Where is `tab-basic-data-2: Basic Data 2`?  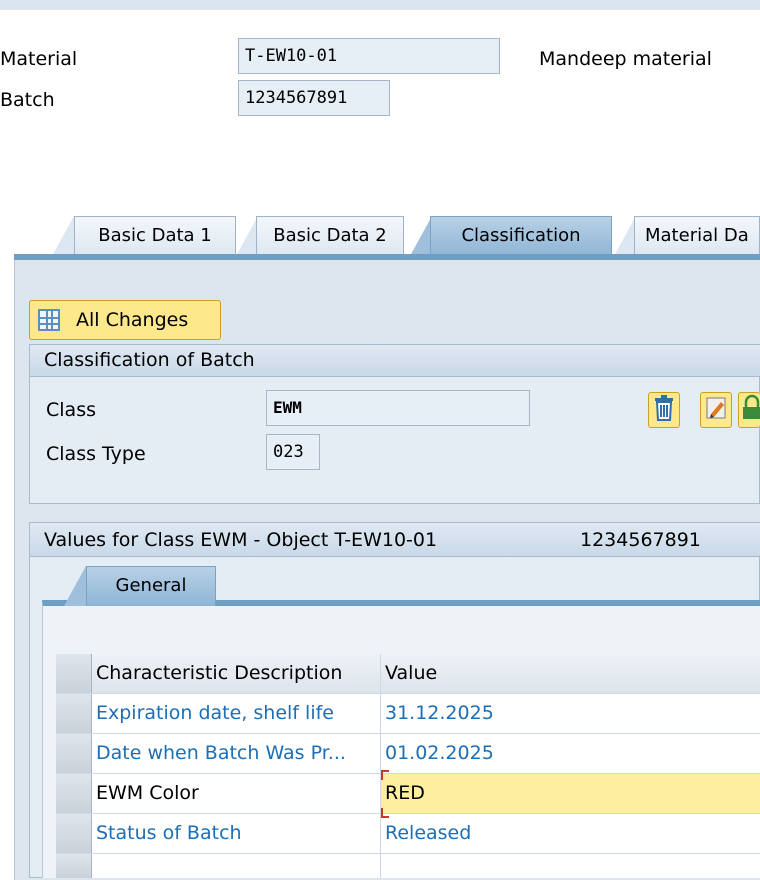
tab-basic-data-2: Basic Data 2 is located at coordinates (330, 236).